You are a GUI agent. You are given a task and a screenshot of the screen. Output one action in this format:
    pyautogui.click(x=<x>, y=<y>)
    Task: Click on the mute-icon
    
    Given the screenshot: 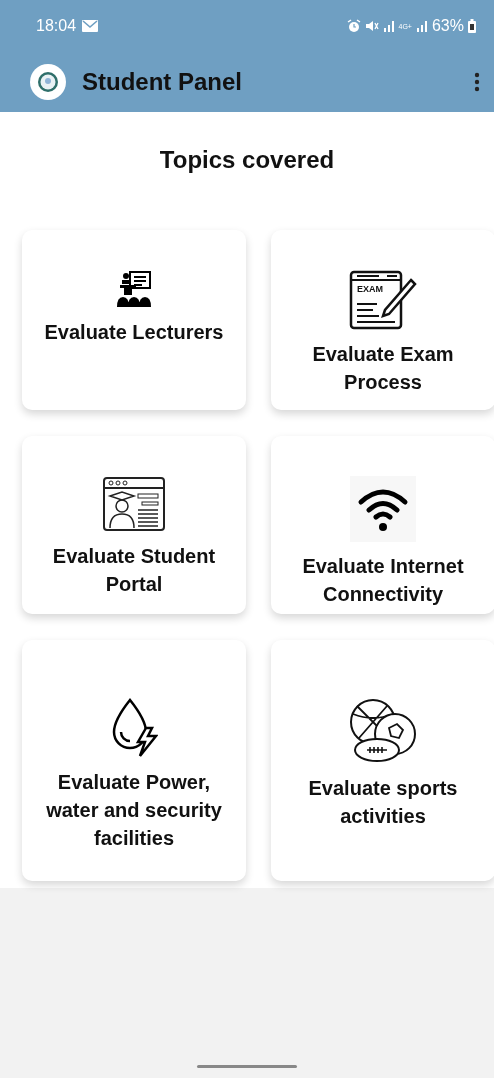 What is the action you would take?
    pyautogui.click(x=371, y=26)
    